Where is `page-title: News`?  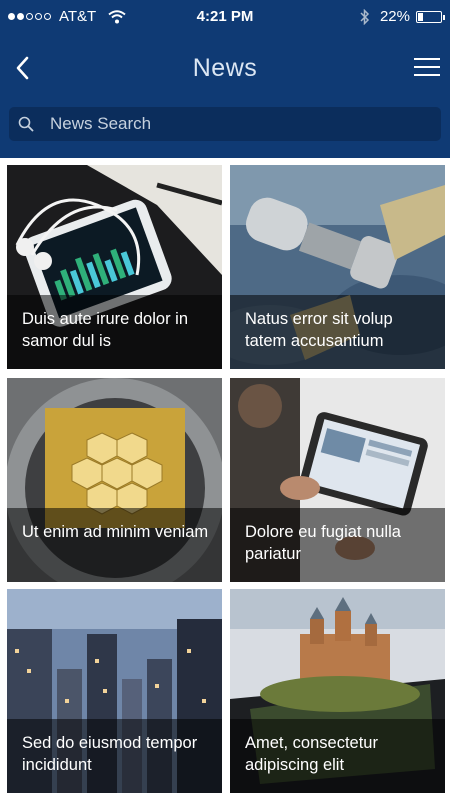
page-title: News is located at coordinates (225, 68).